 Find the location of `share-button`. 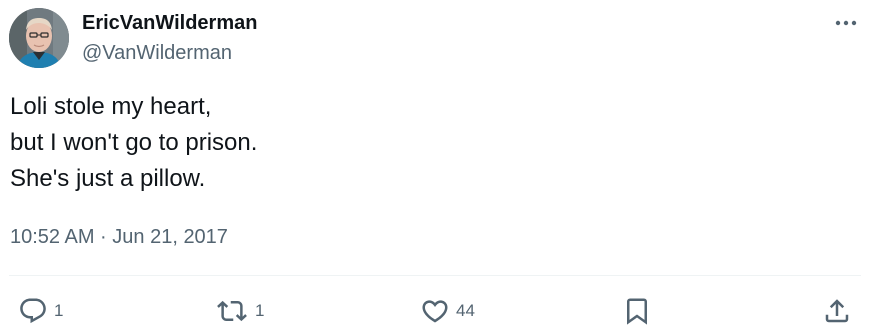

share-button is located at coordinates (837, 311).